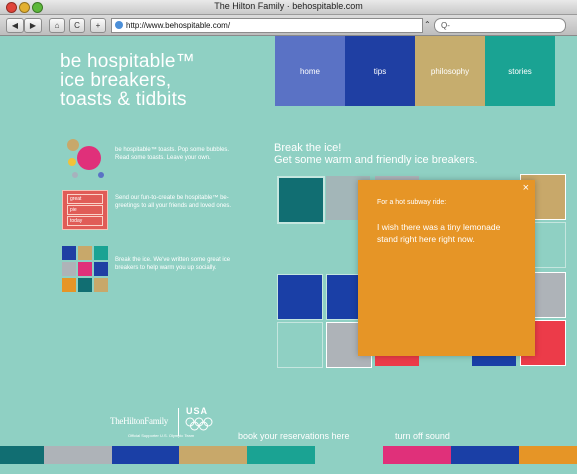 This screenshot has height=474, width=577. I want to click on window-title: The Hilton Family · behospitable.com, so click(288, 6).